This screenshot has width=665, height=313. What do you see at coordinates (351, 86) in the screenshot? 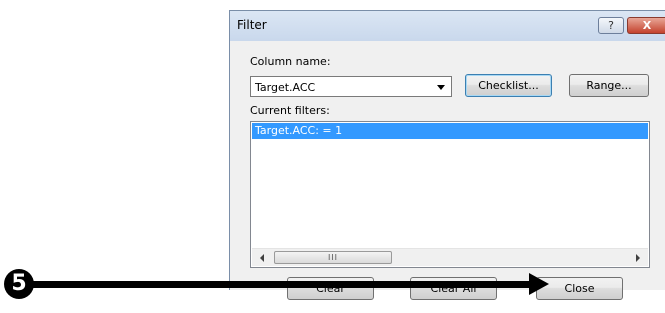
I see `column-name-select: Target.ACC` at bounding box center [351, 86].